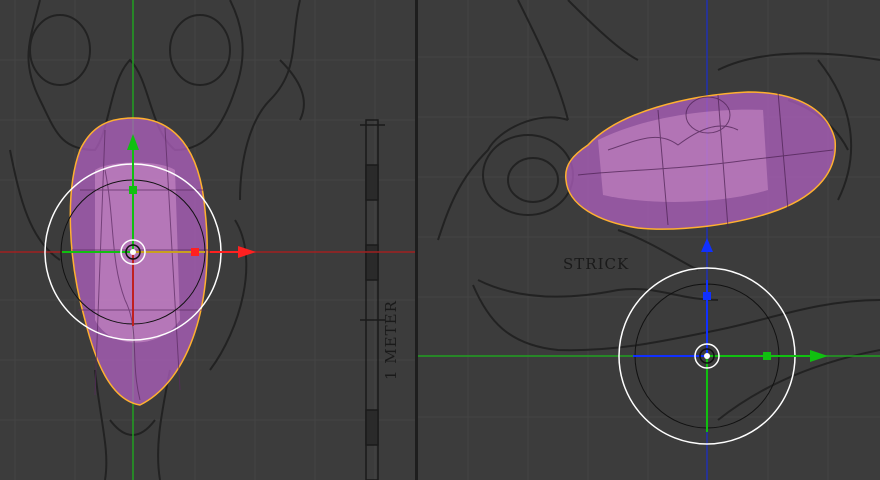 The image size is (880, 480). What do you see at coordinates (723, 356) in the screenshot?
I see `move-rotate-gizmo-icon` at bounding box center [723, 356].